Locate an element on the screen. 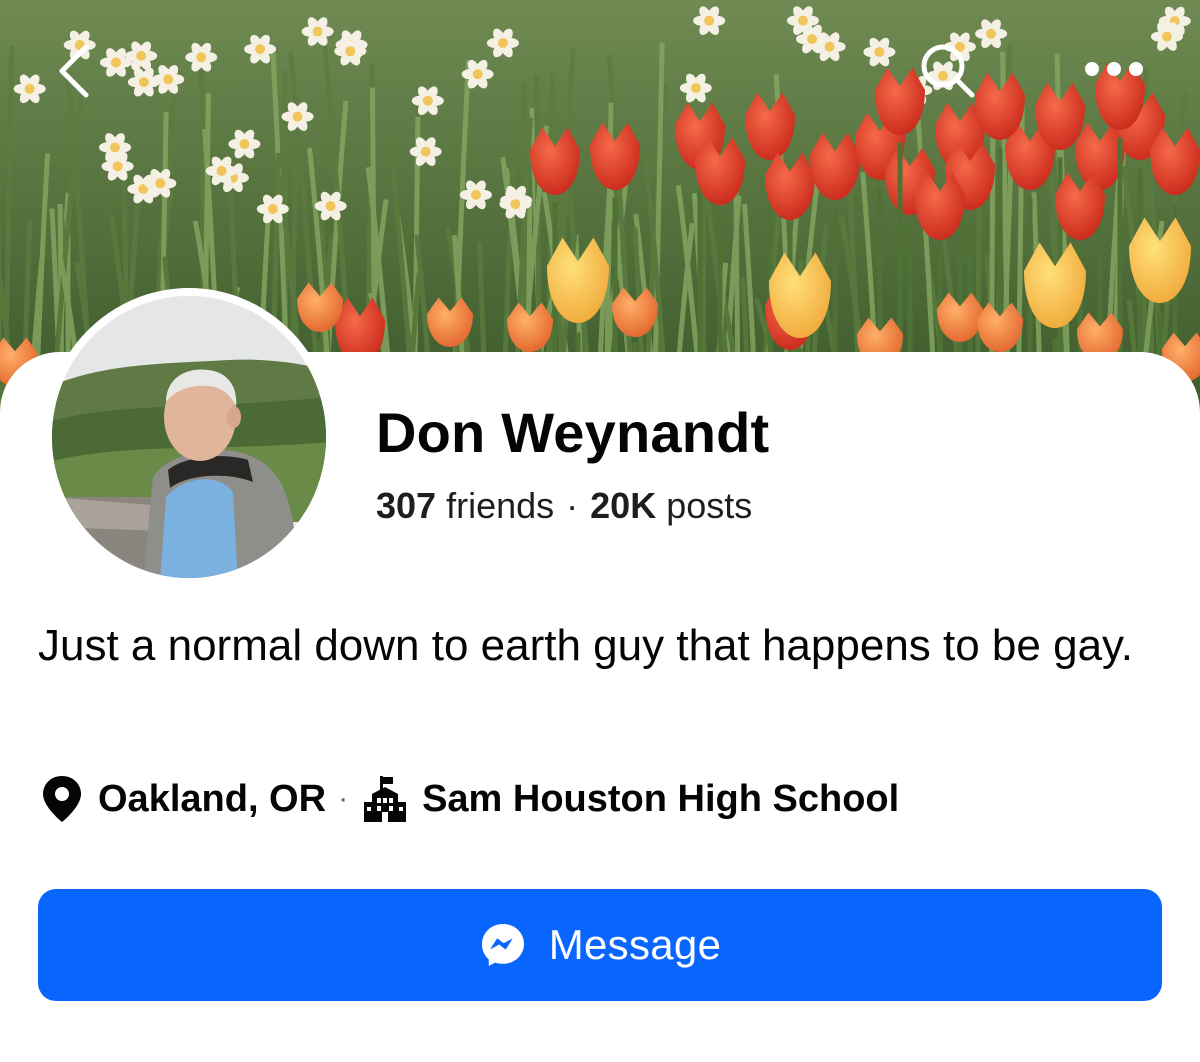 Image resolution: width=1200 pixels, height=1062 pixels. profile-avatar is located at coordinates (189, 437).